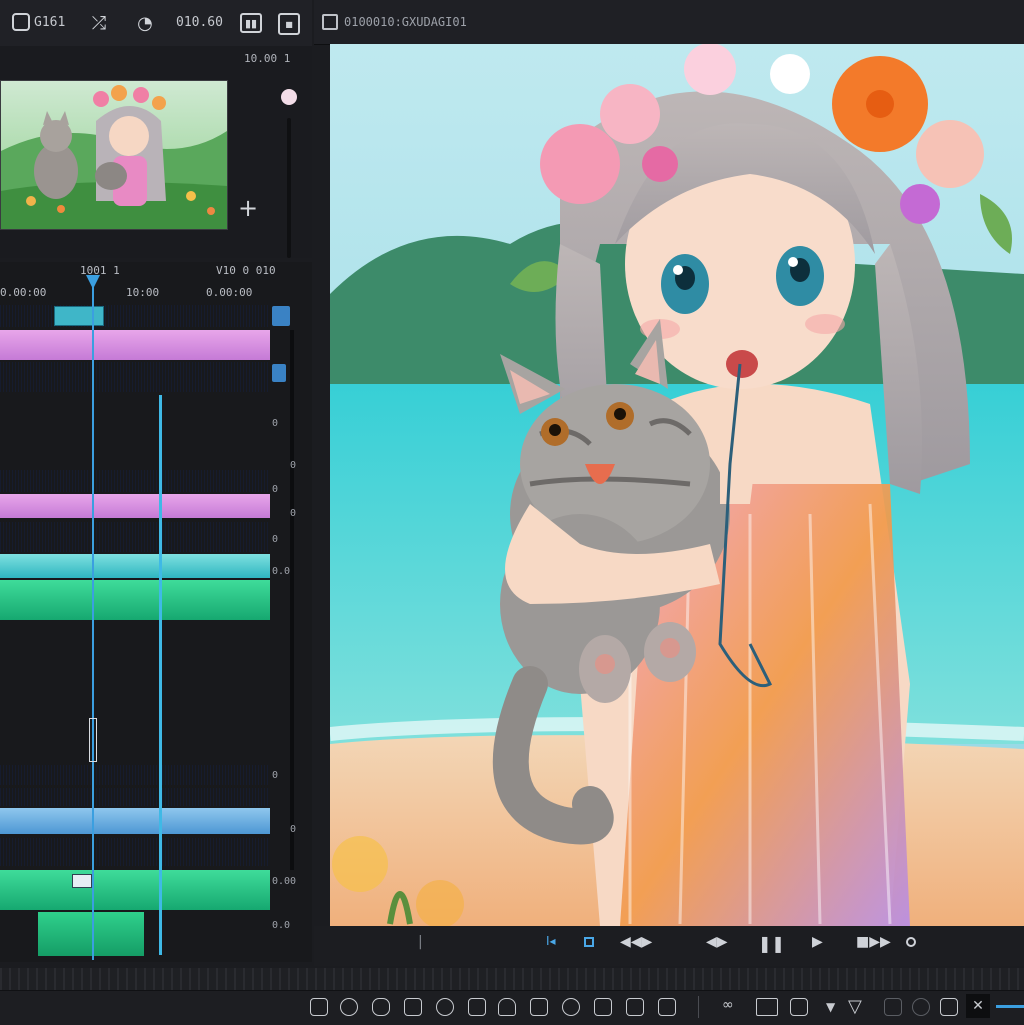  I want to click on time-label: 010.60, so click(199, 22).